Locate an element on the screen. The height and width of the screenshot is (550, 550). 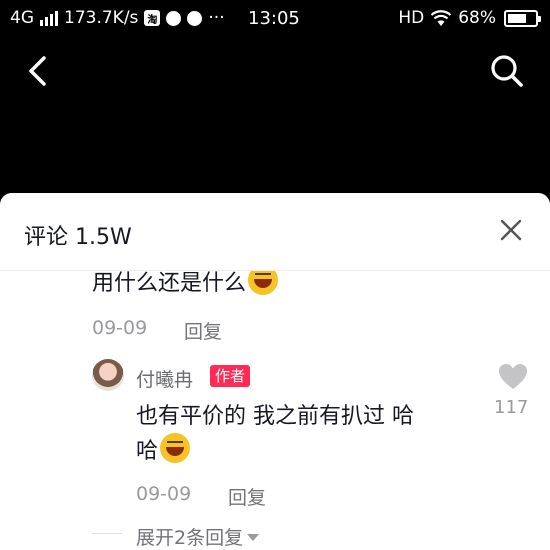
comment-sheet-header: 评论 1.5W is located at coordinates (275, 232).